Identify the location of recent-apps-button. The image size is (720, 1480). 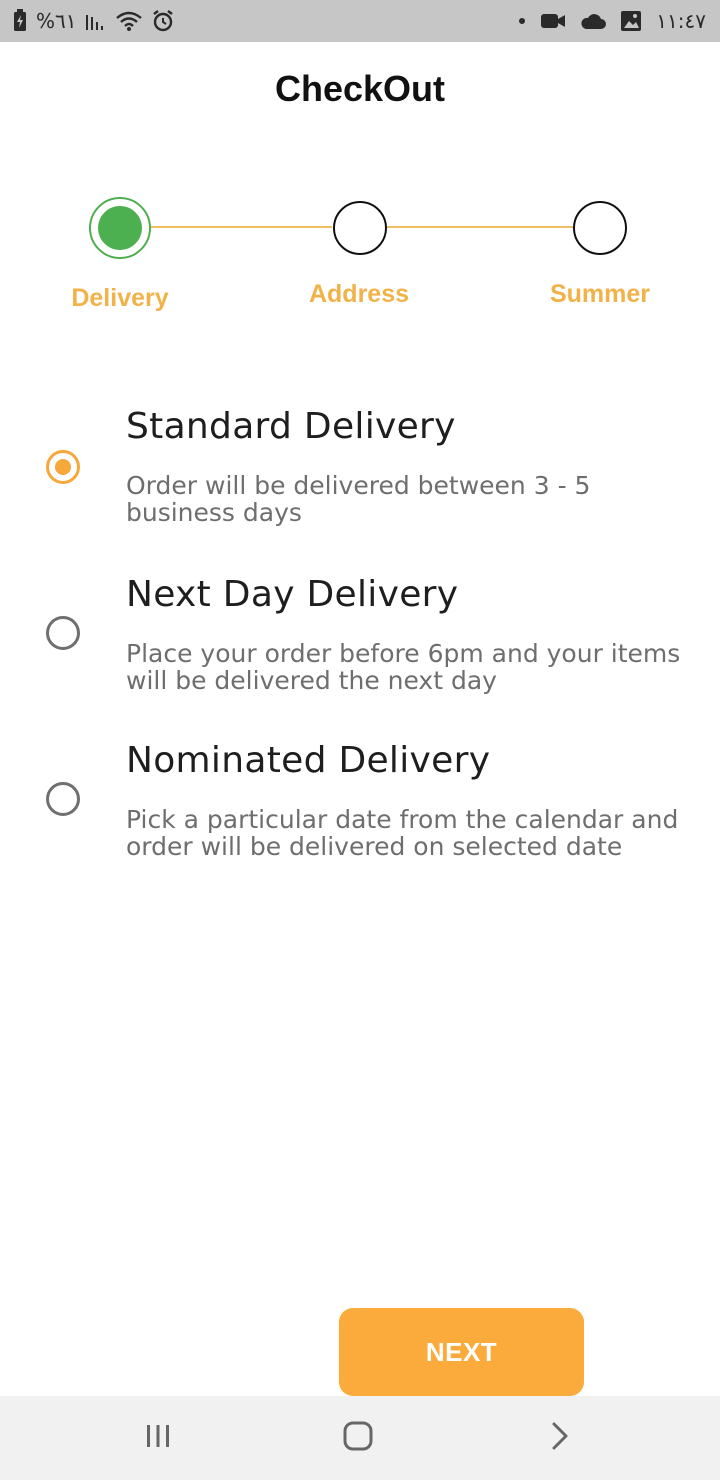
(158, 1438).